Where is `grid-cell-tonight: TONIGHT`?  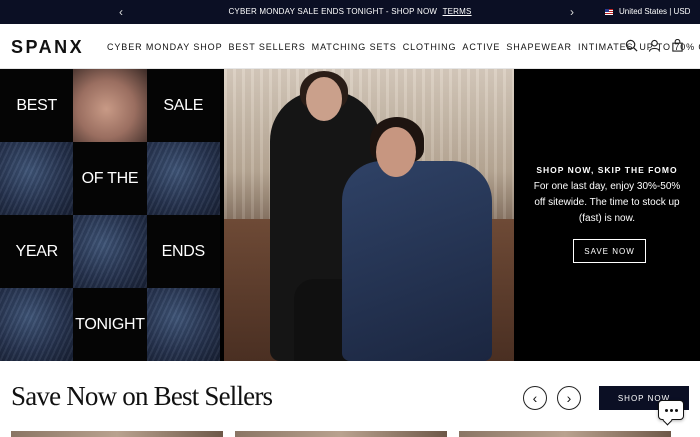
grid-cell-tonight: TONIGHT is located at coordinates (110, 324).